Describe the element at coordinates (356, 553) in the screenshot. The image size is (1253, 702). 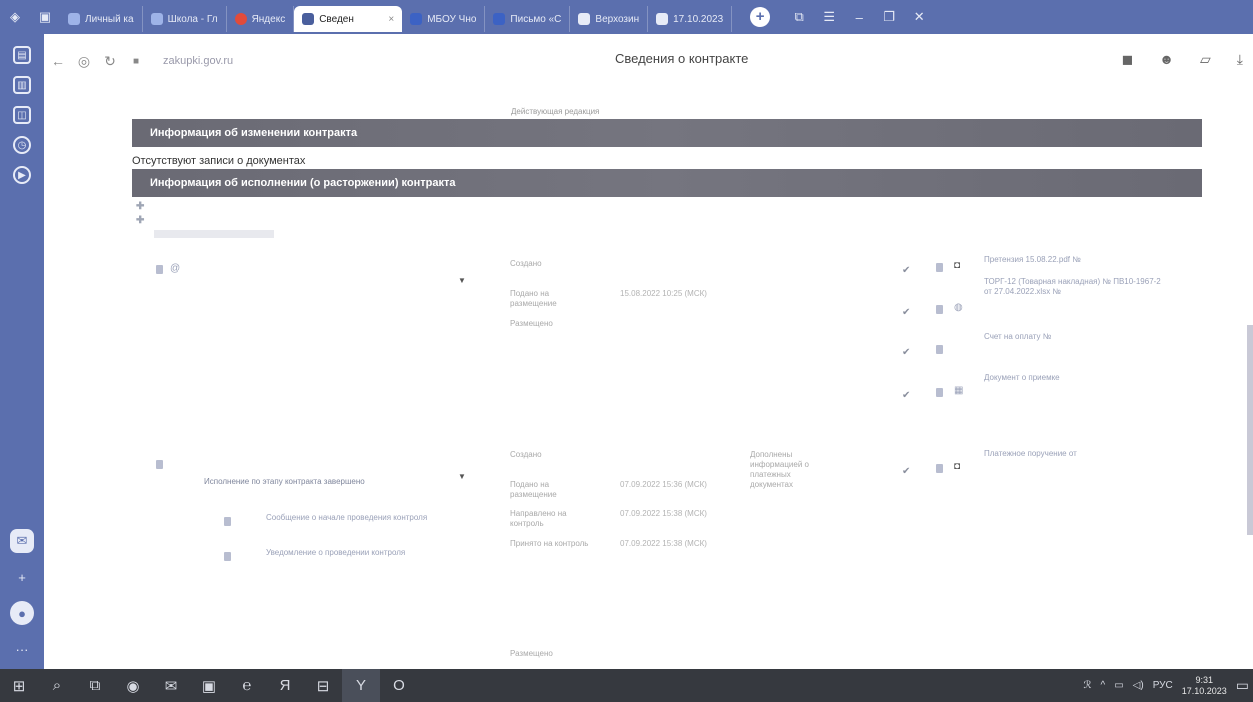
I see `subitem-link: Уведомление о проведении контроля` at that location.